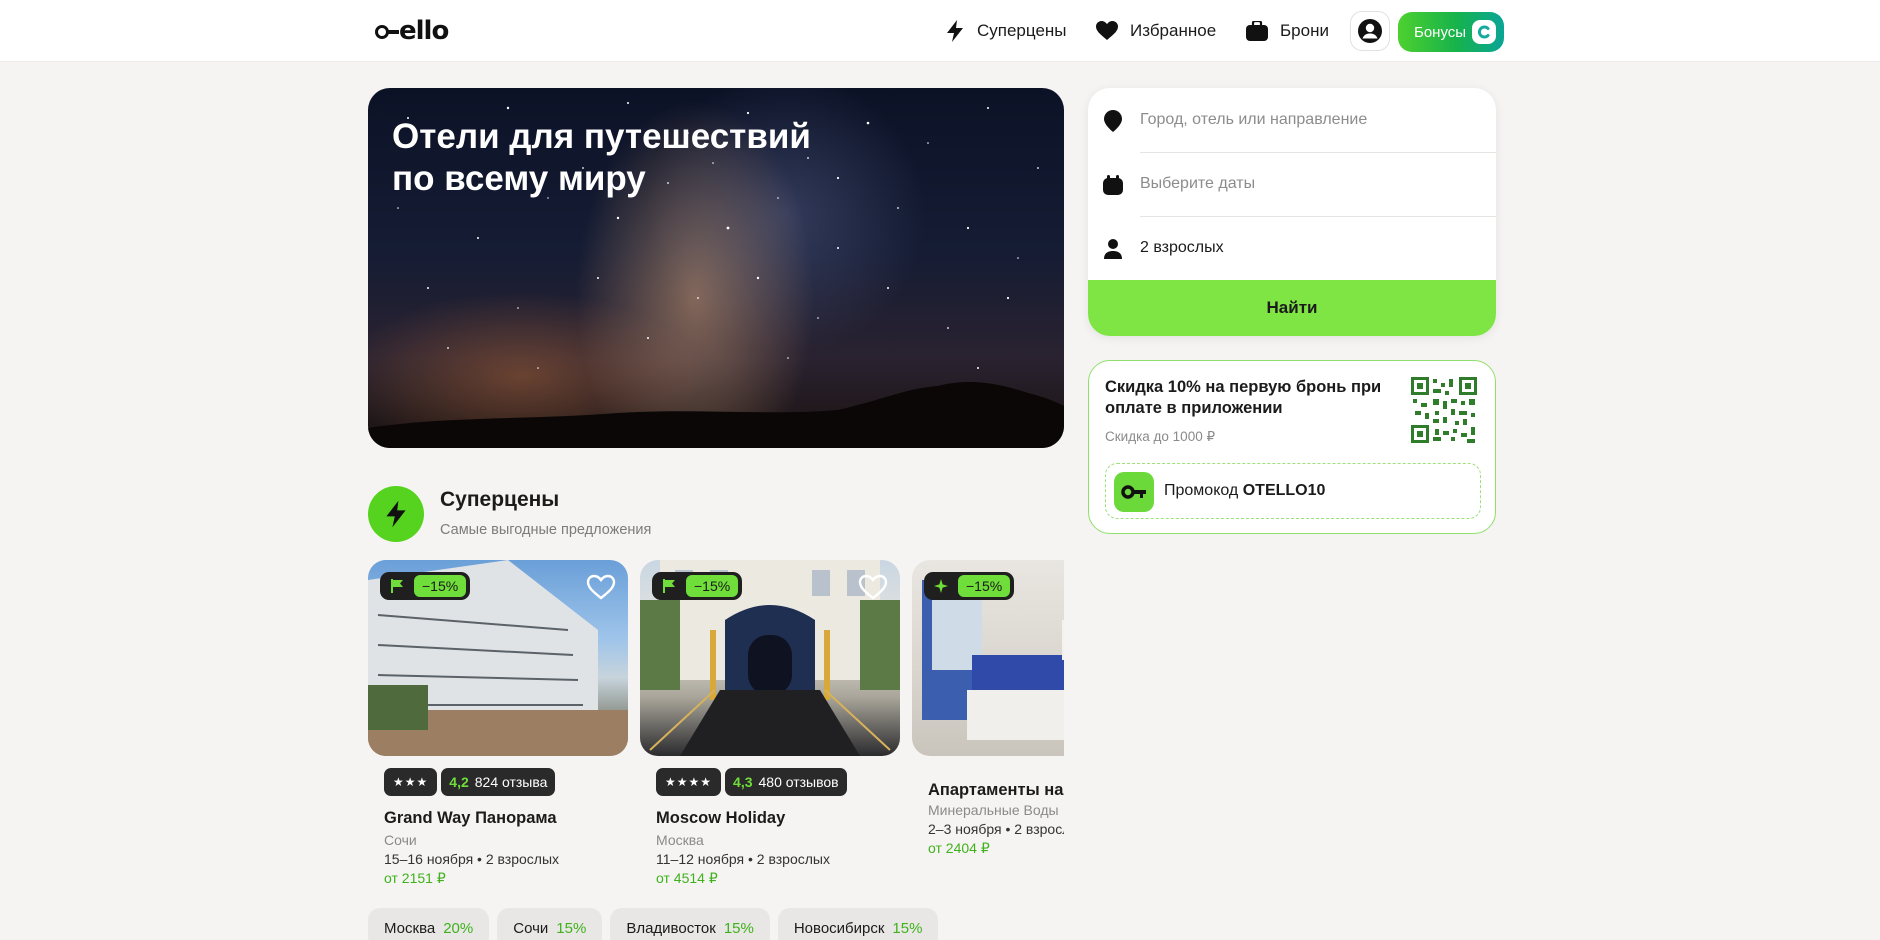 The width and height of the screenshot is (1880, 940). Describe the element at coordinates (996, 829) in the screenshot. I see `hotel-dates: 2–3 ноября • 2 взрослых` at that location.